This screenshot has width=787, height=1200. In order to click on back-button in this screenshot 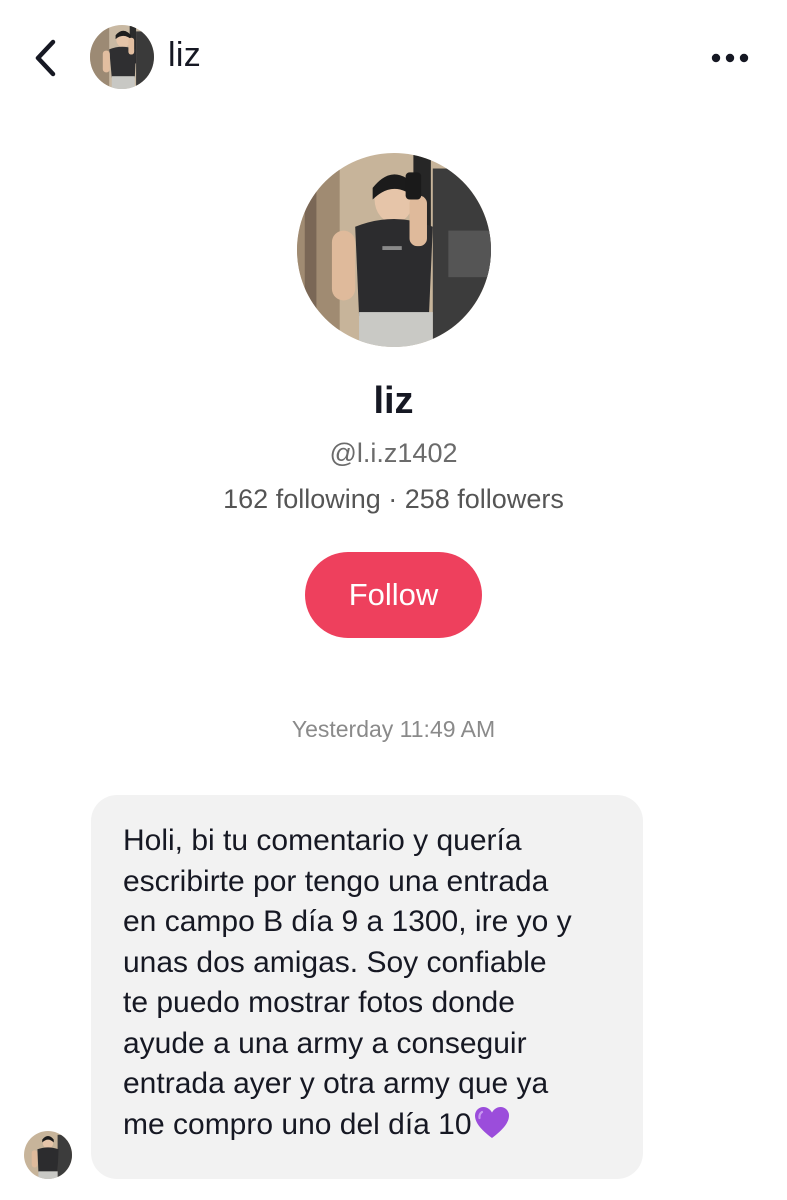, I will do `click(46, 58)`.